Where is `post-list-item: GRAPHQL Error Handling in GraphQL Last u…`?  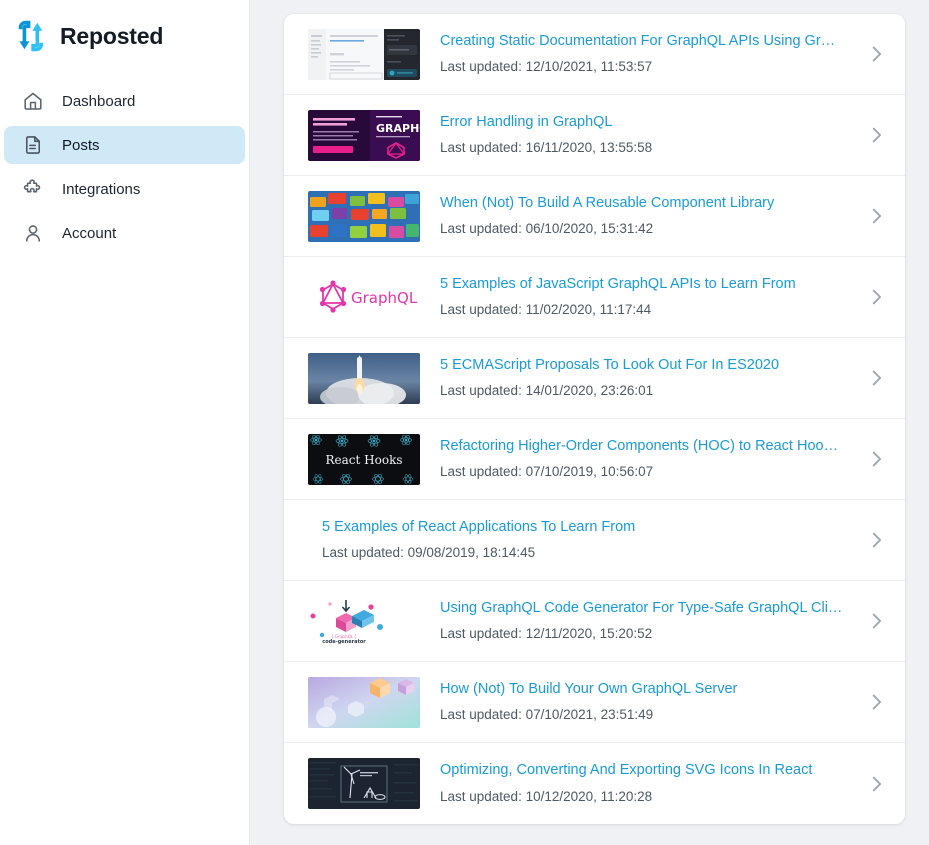
post-list-item: GRAPHQL Error Handling in GraphQL Last u… is located at coordinates (594, 135).